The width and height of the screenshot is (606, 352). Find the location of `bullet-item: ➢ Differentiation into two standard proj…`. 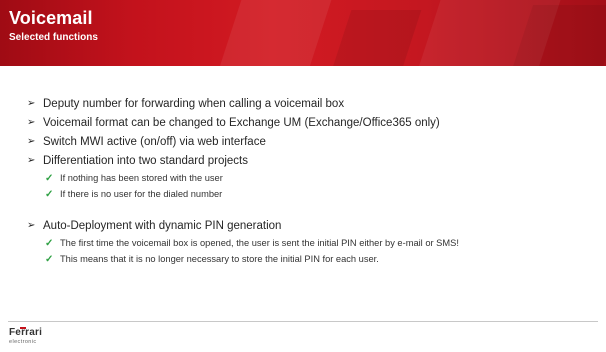

bullet-item: ➢ Differentiation into two standard proj… is located at coordinates (312, 160).